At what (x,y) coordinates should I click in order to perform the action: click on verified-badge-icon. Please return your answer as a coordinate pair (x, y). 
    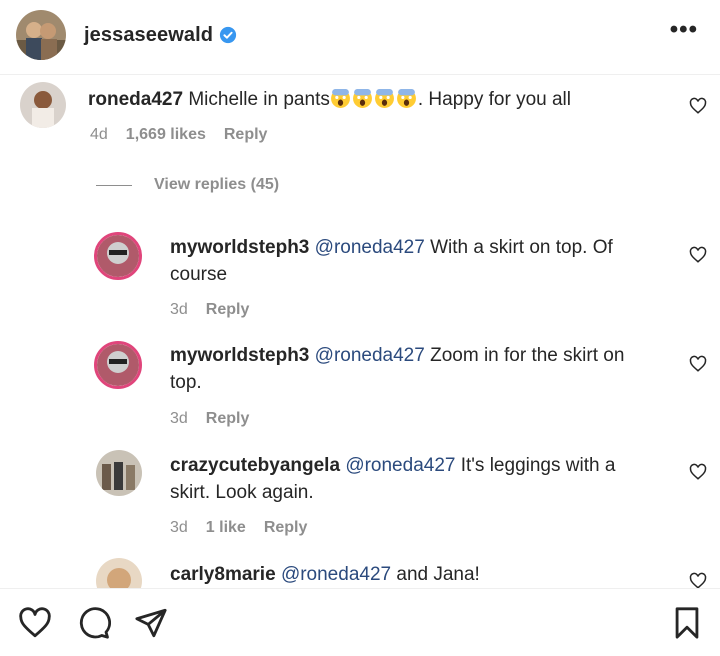
    Looking at the image, I should click on (228, 35).